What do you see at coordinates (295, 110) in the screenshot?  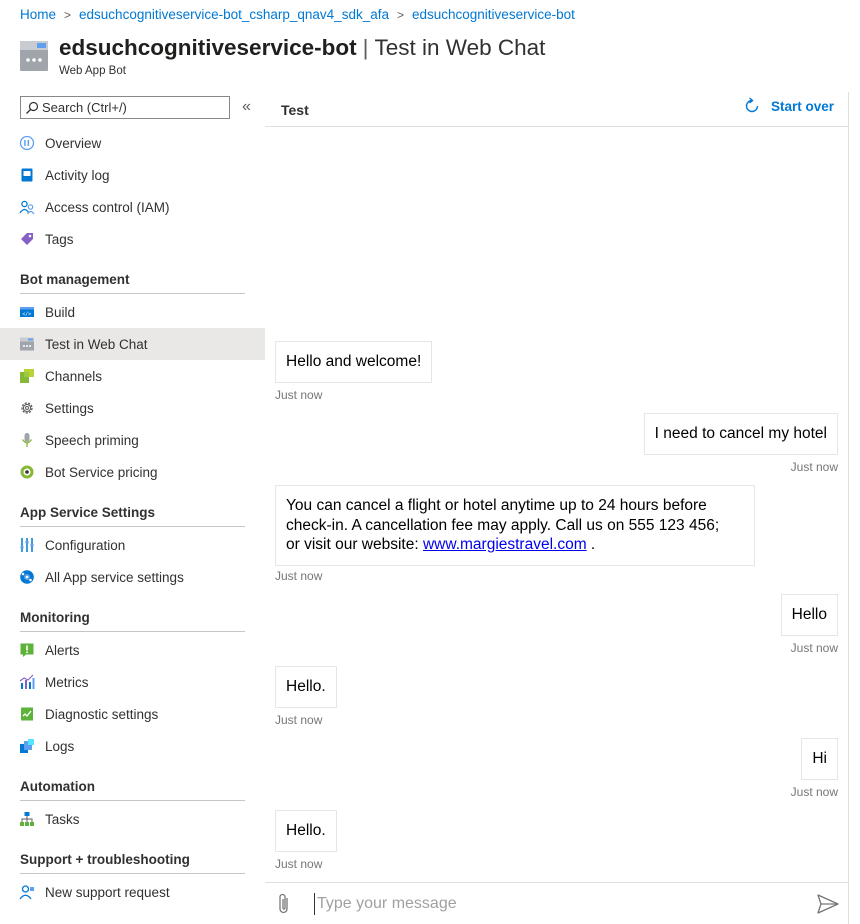 I see `panel-title: Test` at bounding box center [295, 110].